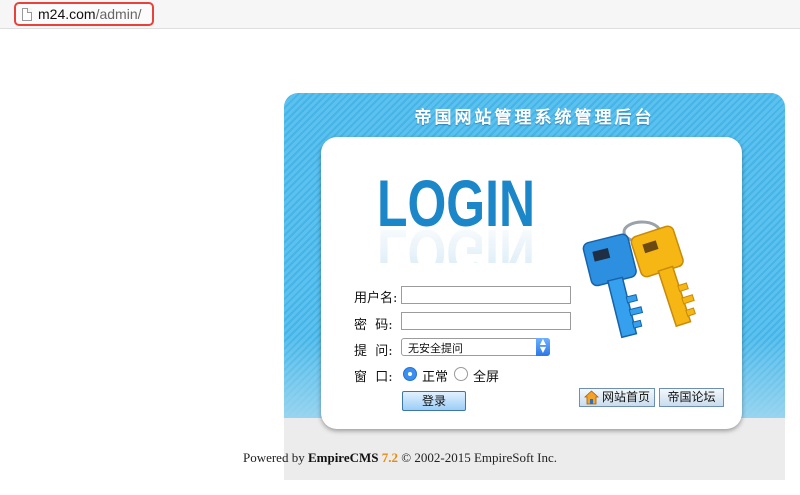  I want to click on product-version: 7.2, so click(390, 457).